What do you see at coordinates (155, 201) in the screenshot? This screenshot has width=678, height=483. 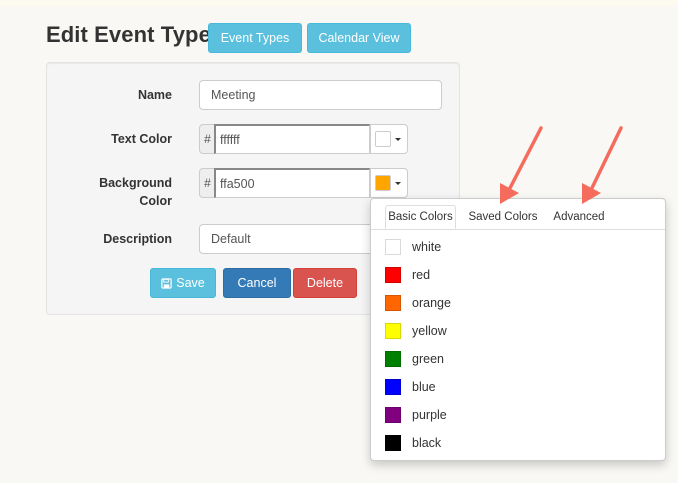 I see `background-color-label-line2: Color` at bounding box center [155, 201].